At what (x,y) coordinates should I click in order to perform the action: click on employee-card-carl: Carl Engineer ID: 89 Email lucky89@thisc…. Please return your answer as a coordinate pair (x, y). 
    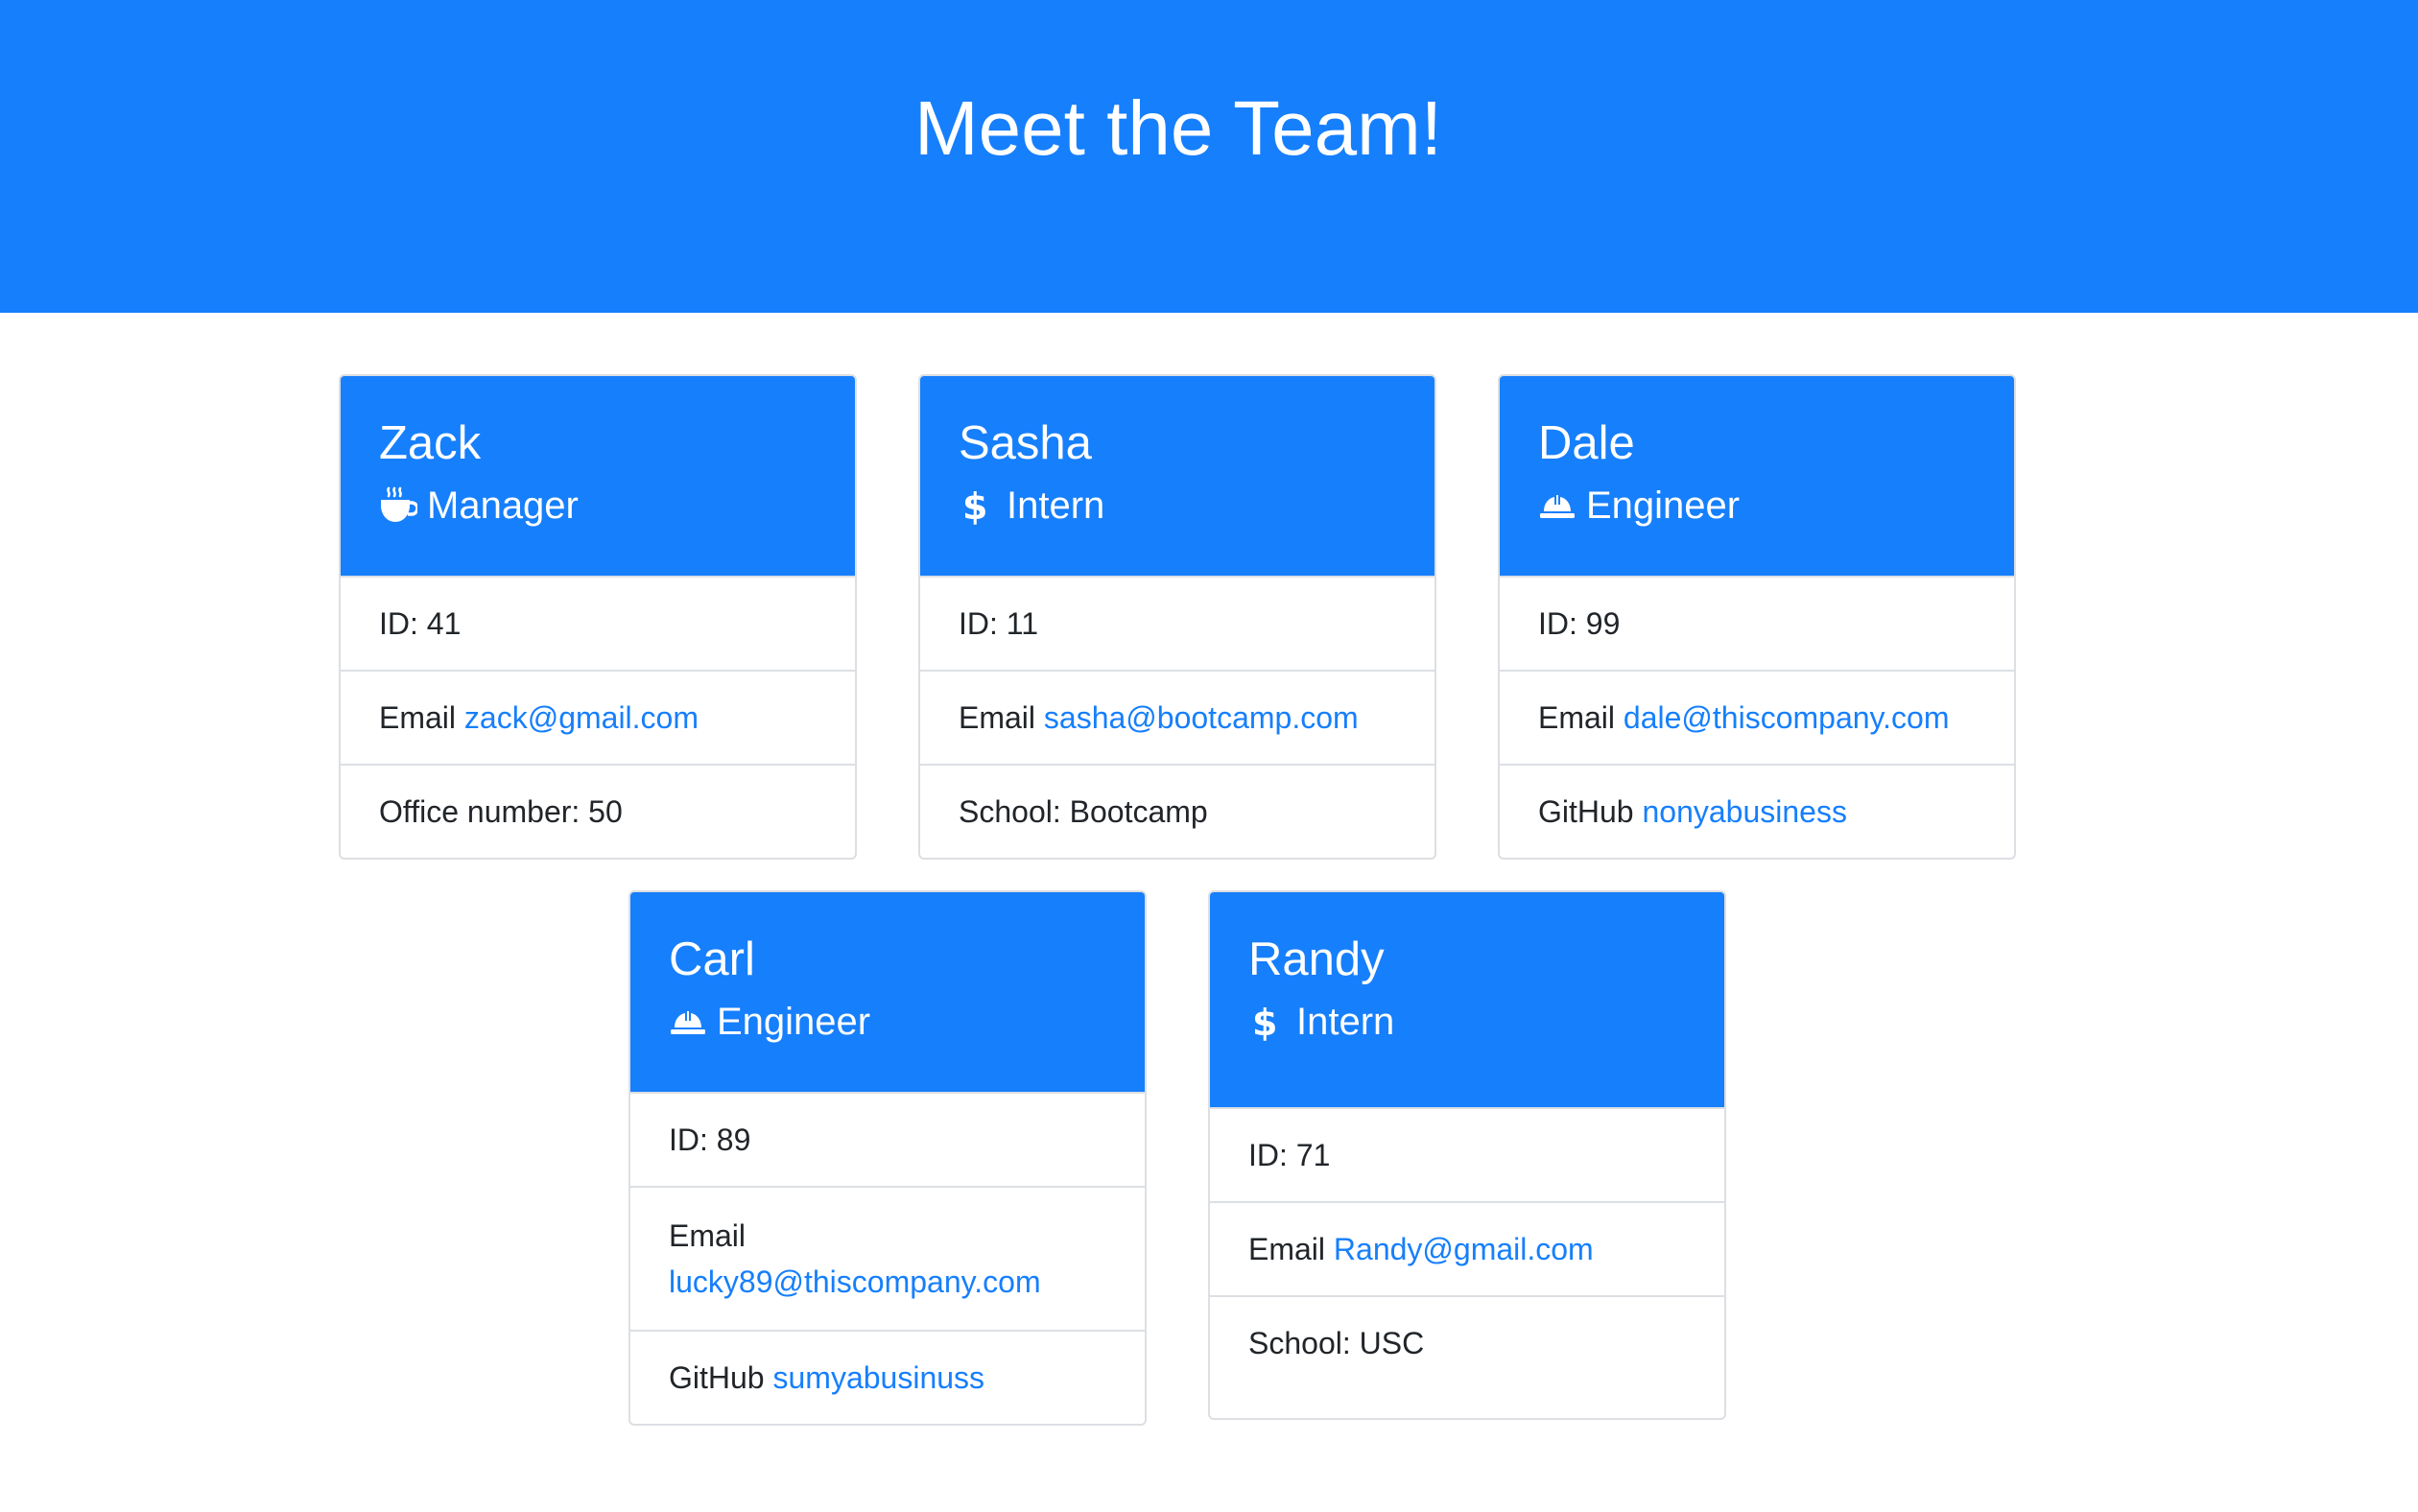
    Looking at the image, I should click on (888, 1158).